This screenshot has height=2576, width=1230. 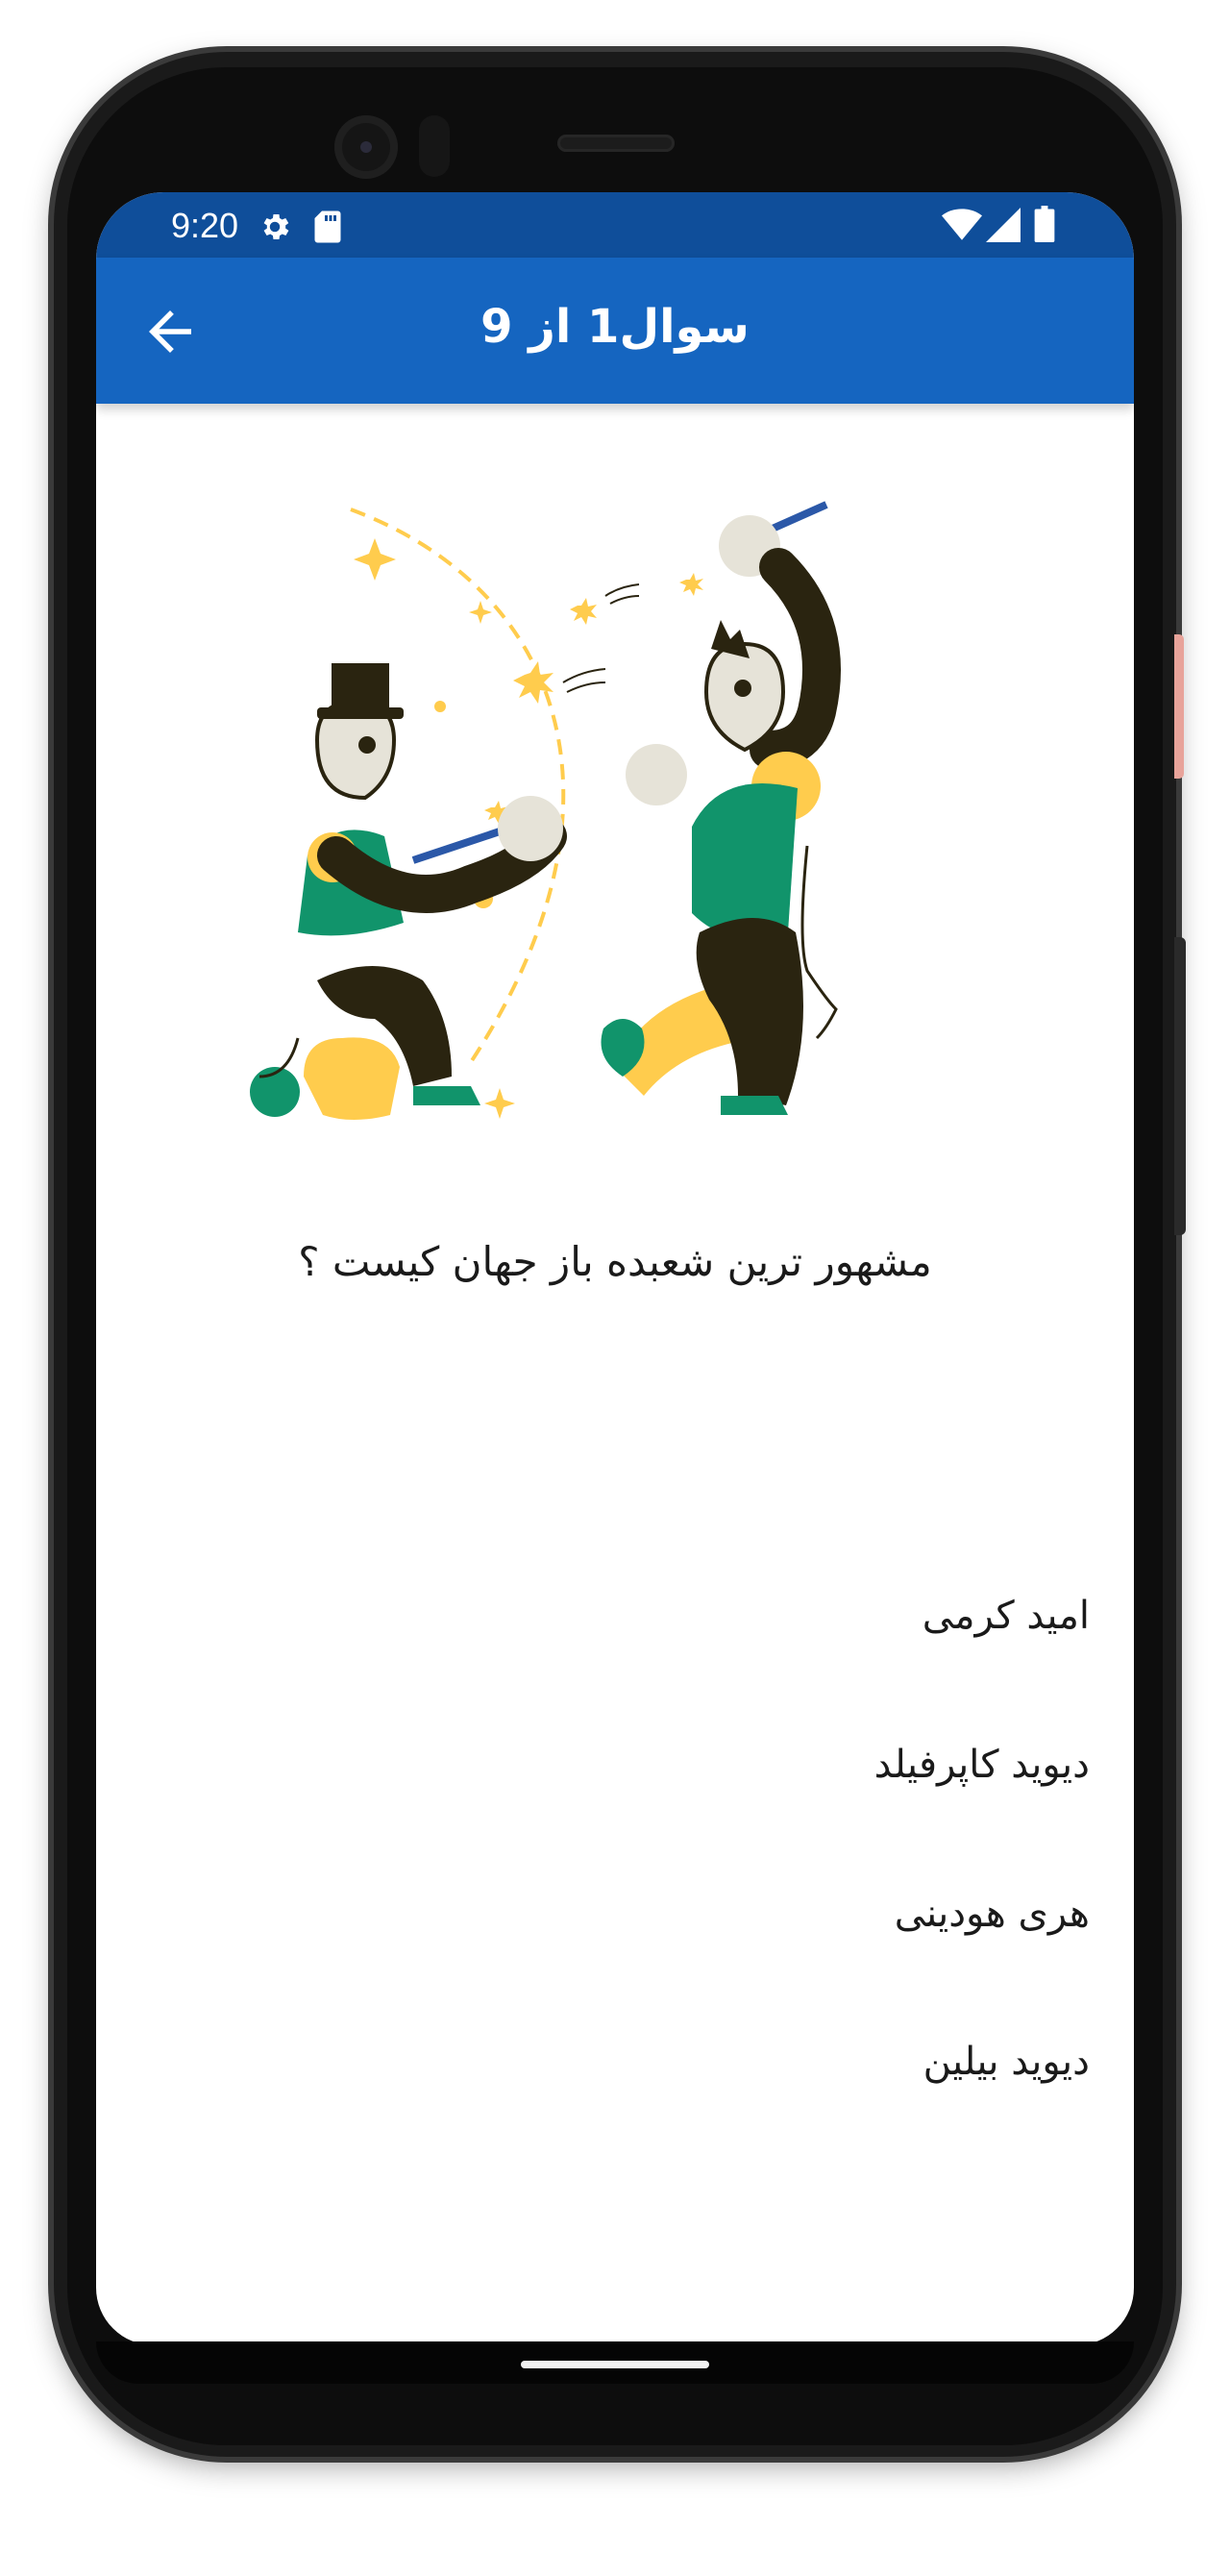 What do you see at coordinates (962, 227) in the screenshot?
I see `wifi-icon` at bounding box center [962, 227].